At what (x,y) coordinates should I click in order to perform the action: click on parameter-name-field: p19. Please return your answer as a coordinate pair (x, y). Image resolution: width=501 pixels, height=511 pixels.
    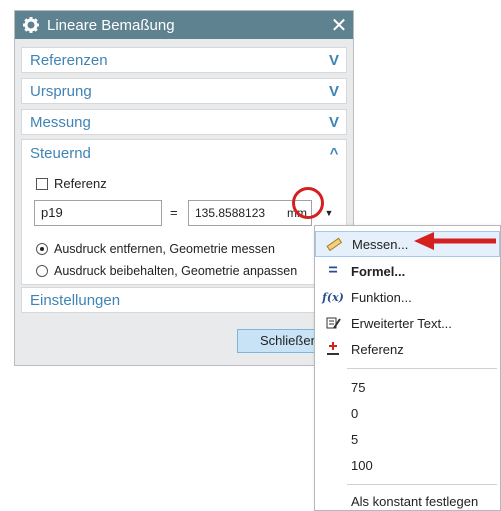
    Looking at the image, I should click on (98, 213).